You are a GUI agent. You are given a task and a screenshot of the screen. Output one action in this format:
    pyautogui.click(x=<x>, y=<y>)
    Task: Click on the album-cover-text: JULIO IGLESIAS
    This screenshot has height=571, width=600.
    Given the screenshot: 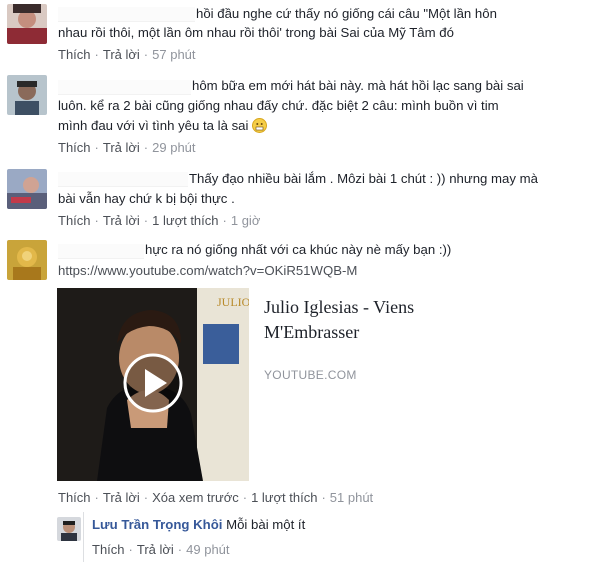 What is the action you would take?
    pyautogui.click(x=233, y=302)
    